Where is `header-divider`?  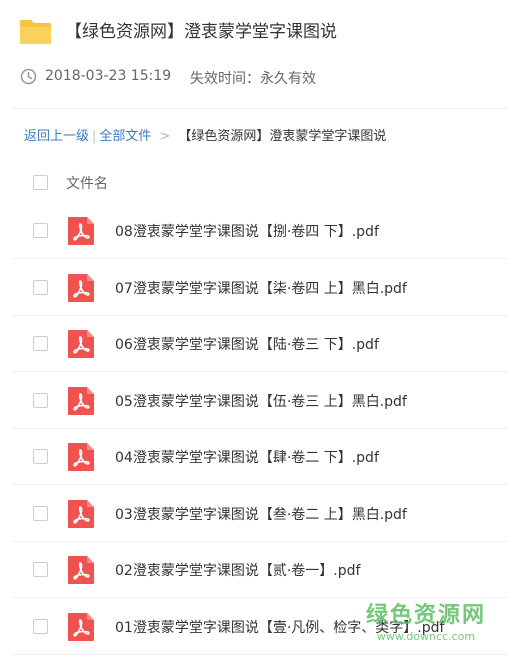 header-divider is located at coordinates (260, 108).